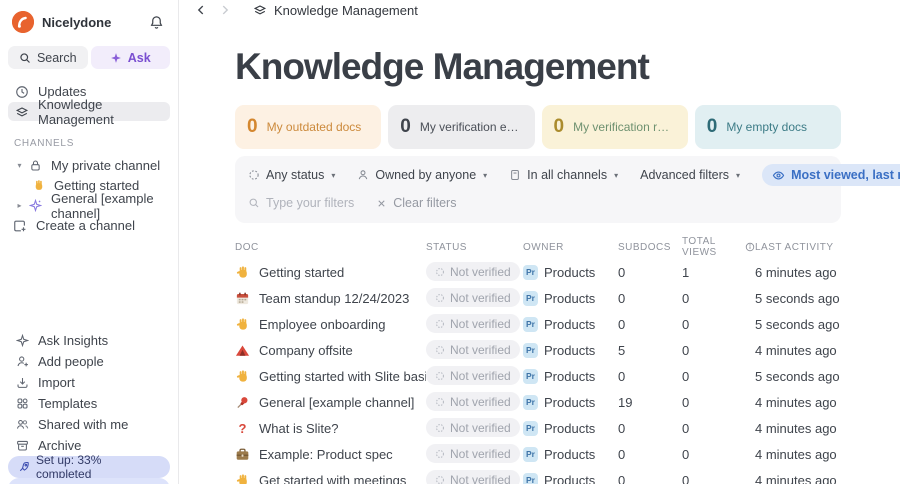 This screenshot has width=900, height=484. Describe the element at coordinates (538, 203) in the screenshot. I see `filter-row-bottom: Type your filters Clear filters` at that location.